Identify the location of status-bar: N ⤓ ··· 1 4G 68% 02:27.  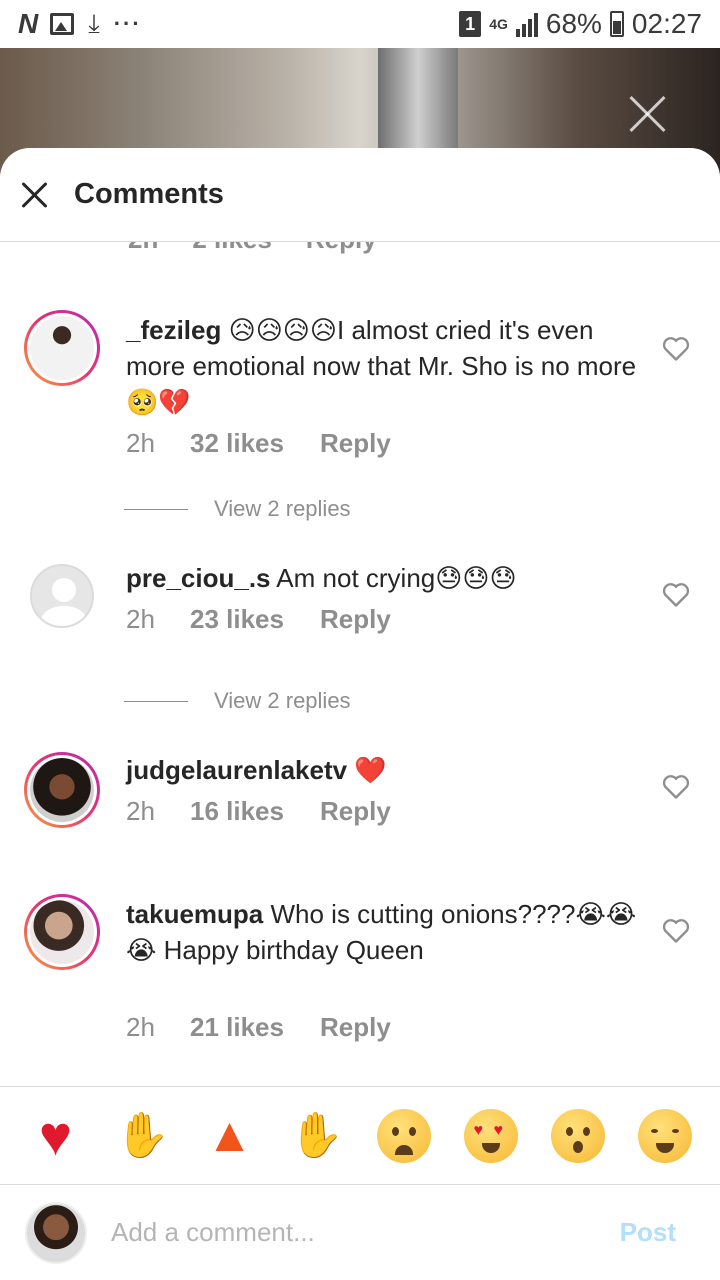
(360, 24).